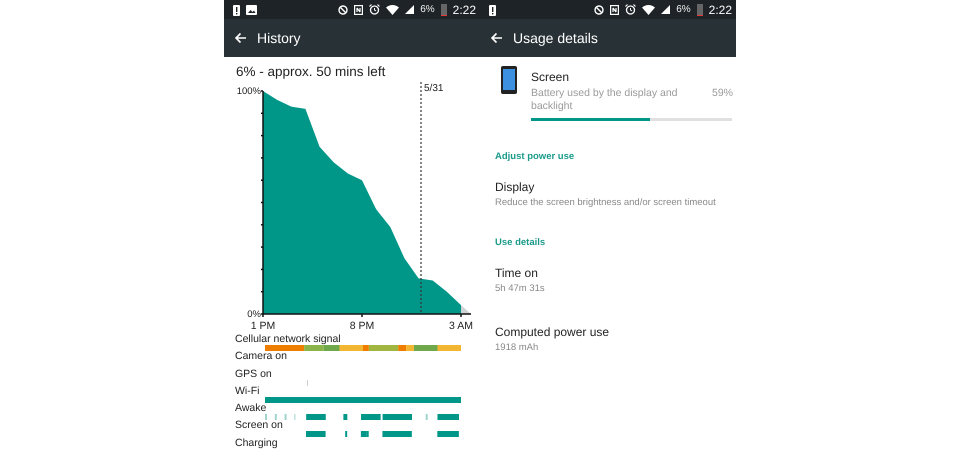 The image size is (960, 463). I want to click on item-subtitle: 1918 mAh, so click(517, 347).